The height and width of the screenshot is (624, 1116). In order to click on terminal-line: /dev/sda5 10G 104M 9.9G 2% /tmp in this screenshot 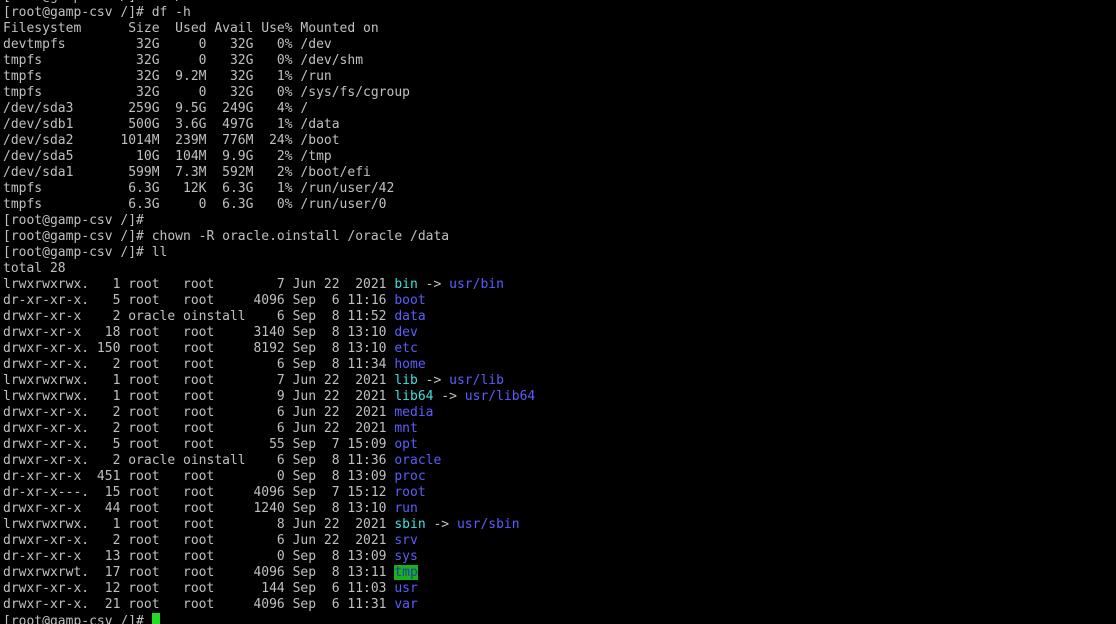, I will do `click(269, 157)`.